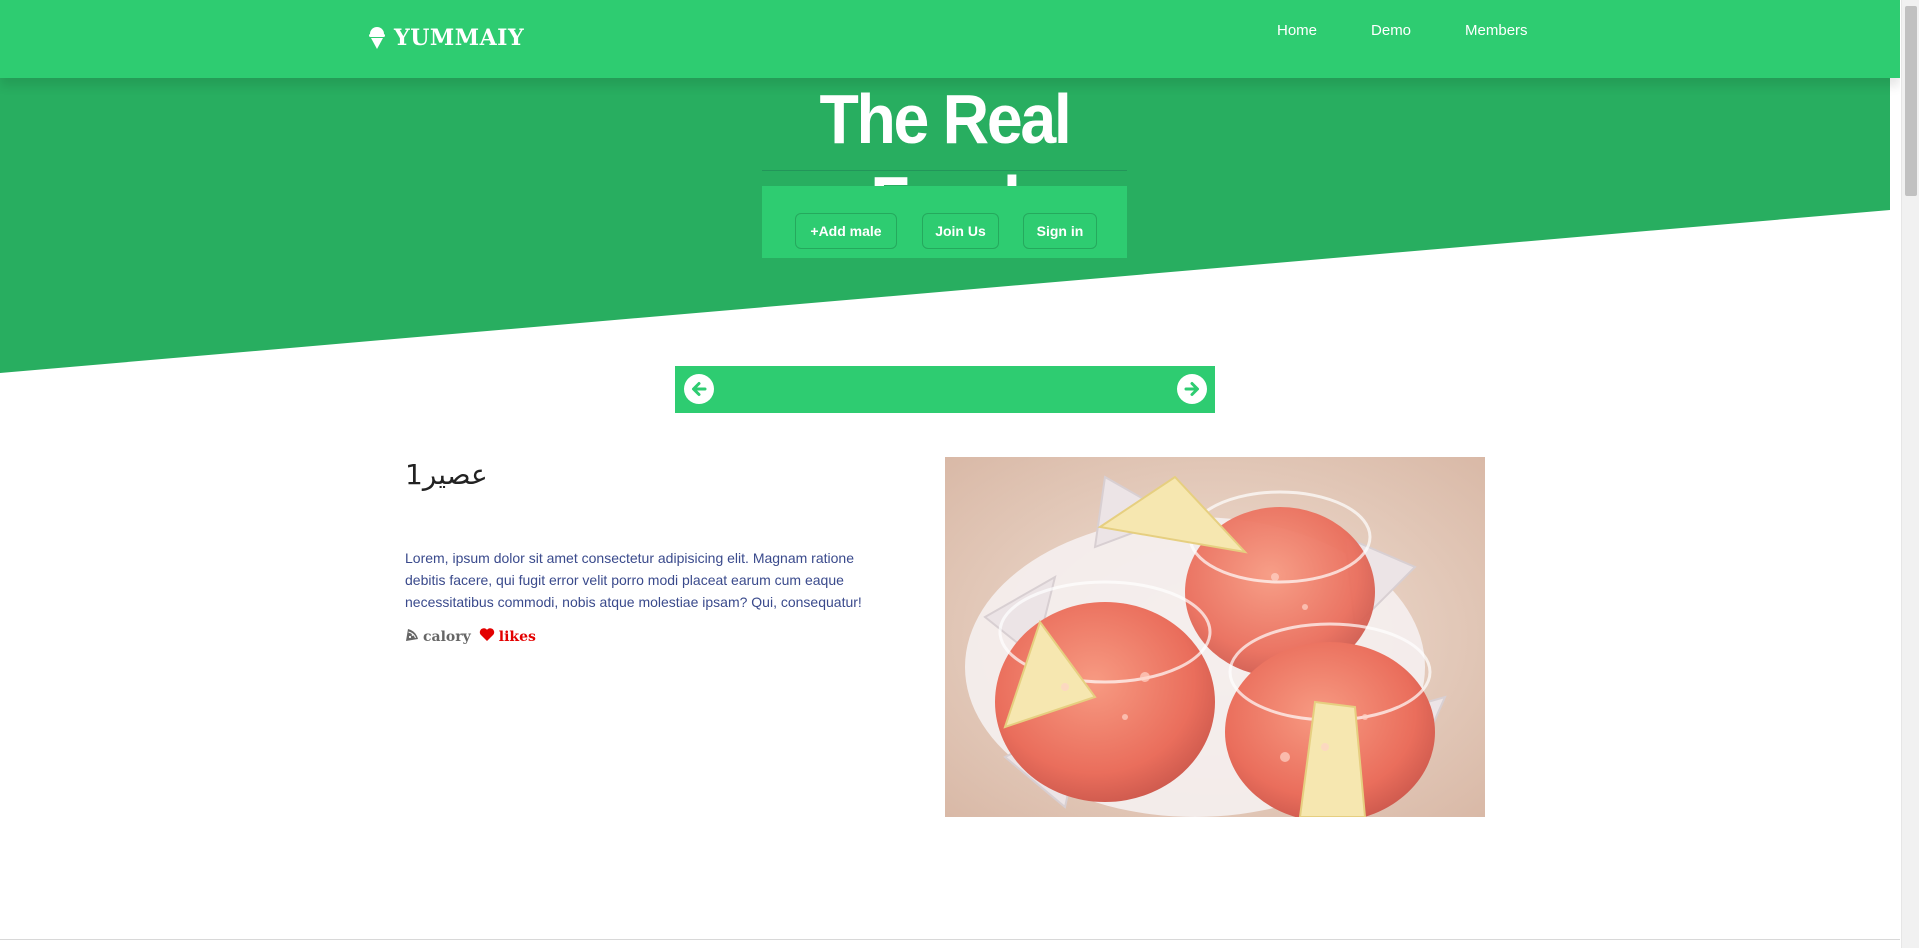 The width and height of the screenshot is (1919, 948). I want to click on scrollbar-thumb, so click(1911, 101).